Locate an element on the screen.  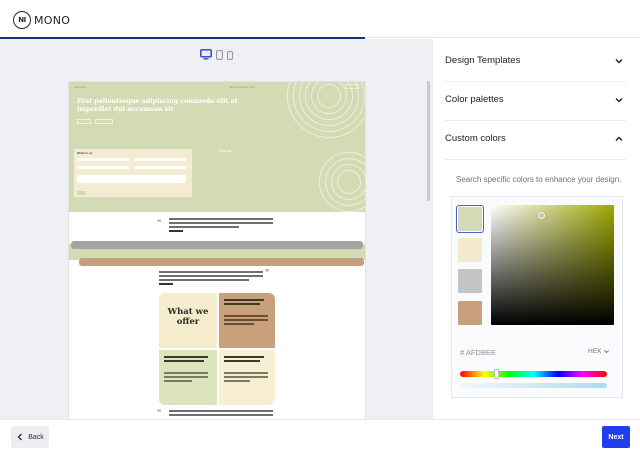
preview-hero-side-label: Ipsum is located at coordinates (225, 150).